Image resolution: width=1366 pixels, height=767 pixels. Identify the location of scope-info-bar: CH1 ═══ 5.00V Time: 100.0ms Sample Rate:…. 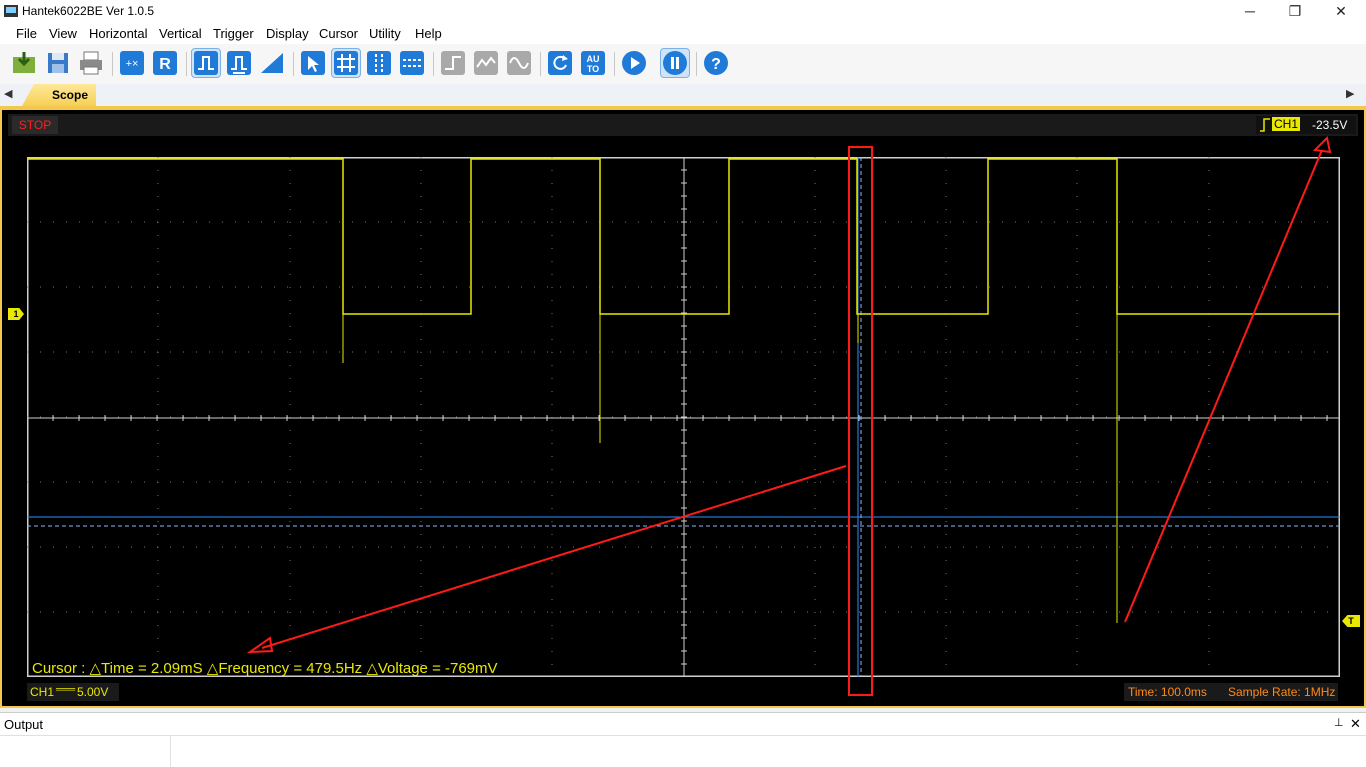
(683, 692).